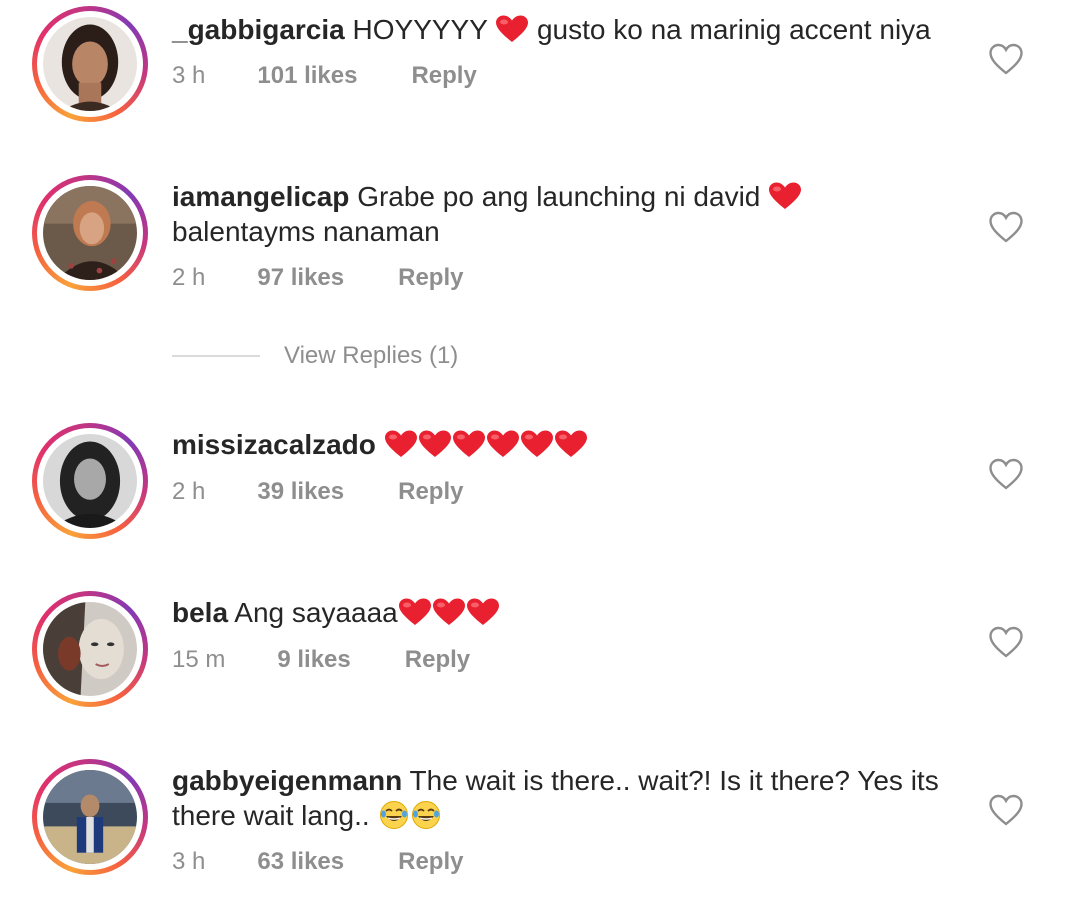  I want to click on comment-likes-count: 9 likes, so click(313, 660).